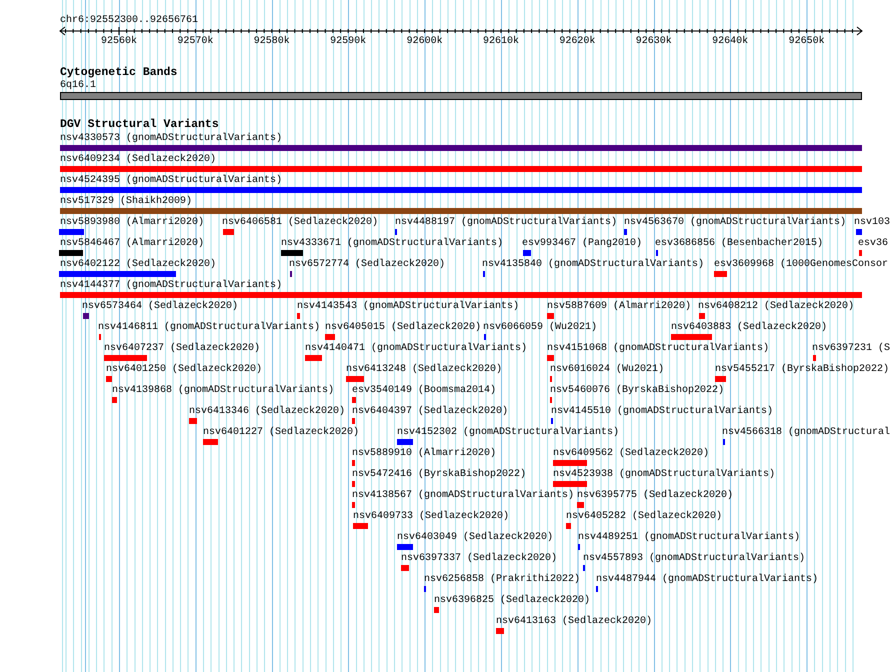 The image size is (890, 672). Describe the element at coordinates (637, 390) in the screenshot. I see `feature-label: nsv5460076 (ByrskaBishop2022)` at that location.